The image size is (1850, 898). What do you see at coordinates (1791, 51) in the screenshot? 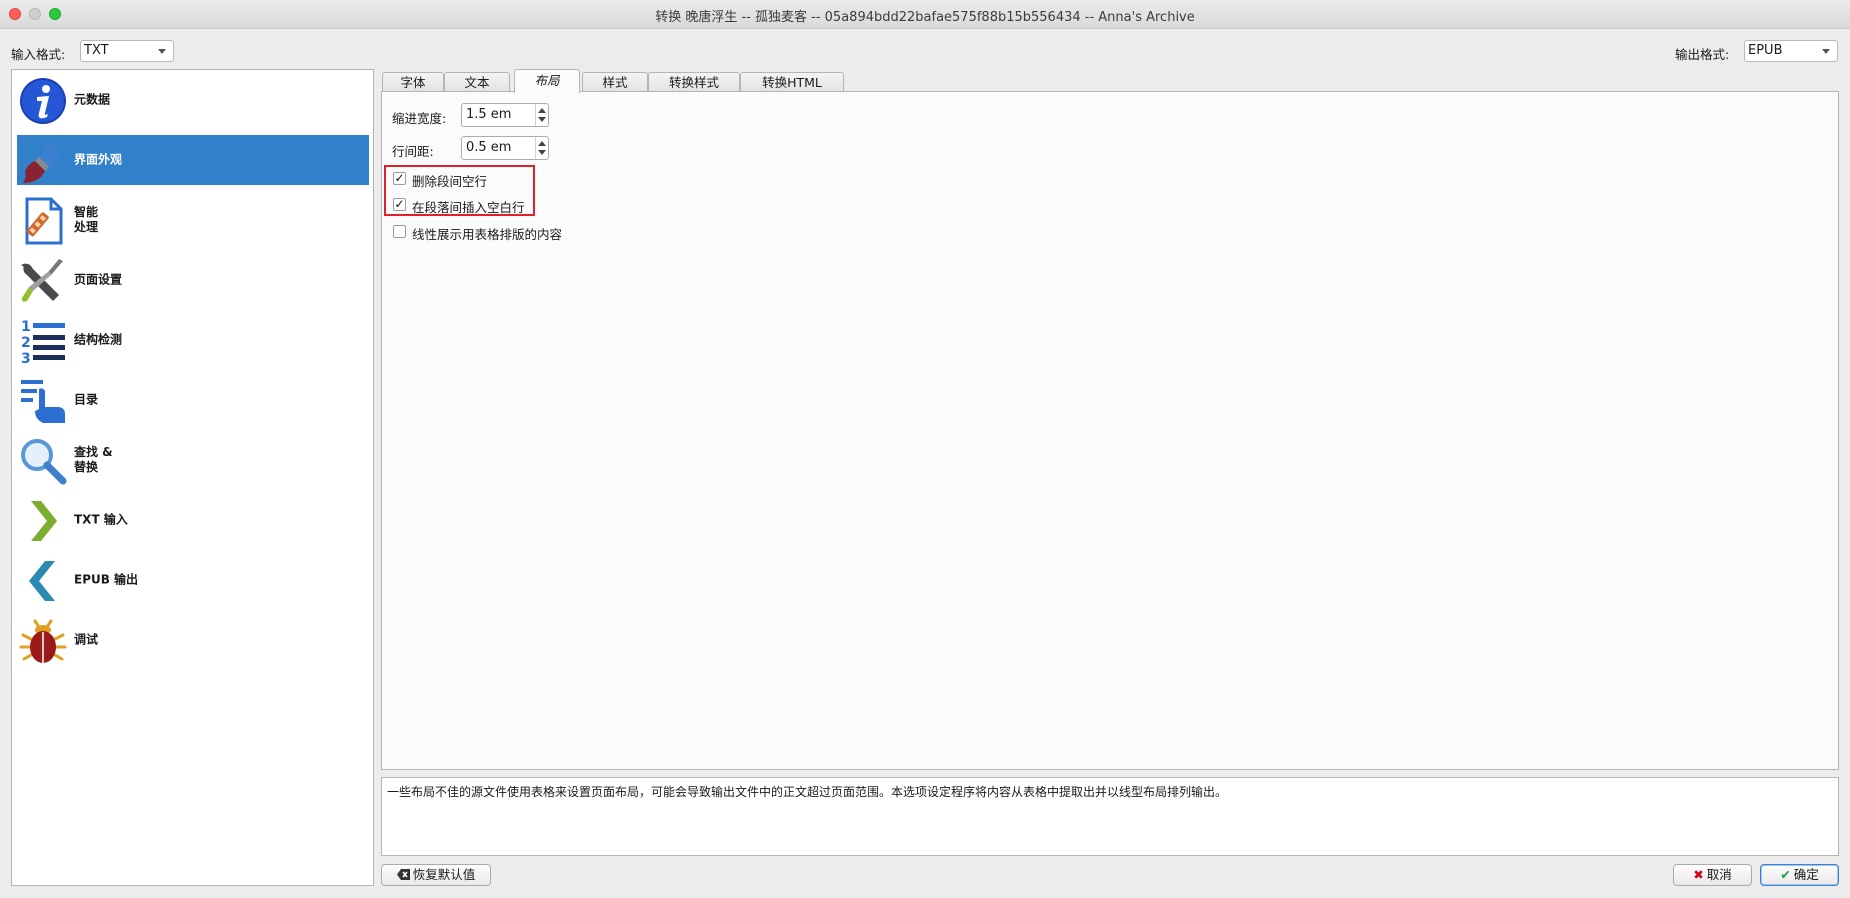
I see `output-format-select: EPUB` at bounding box center [1791, 51].